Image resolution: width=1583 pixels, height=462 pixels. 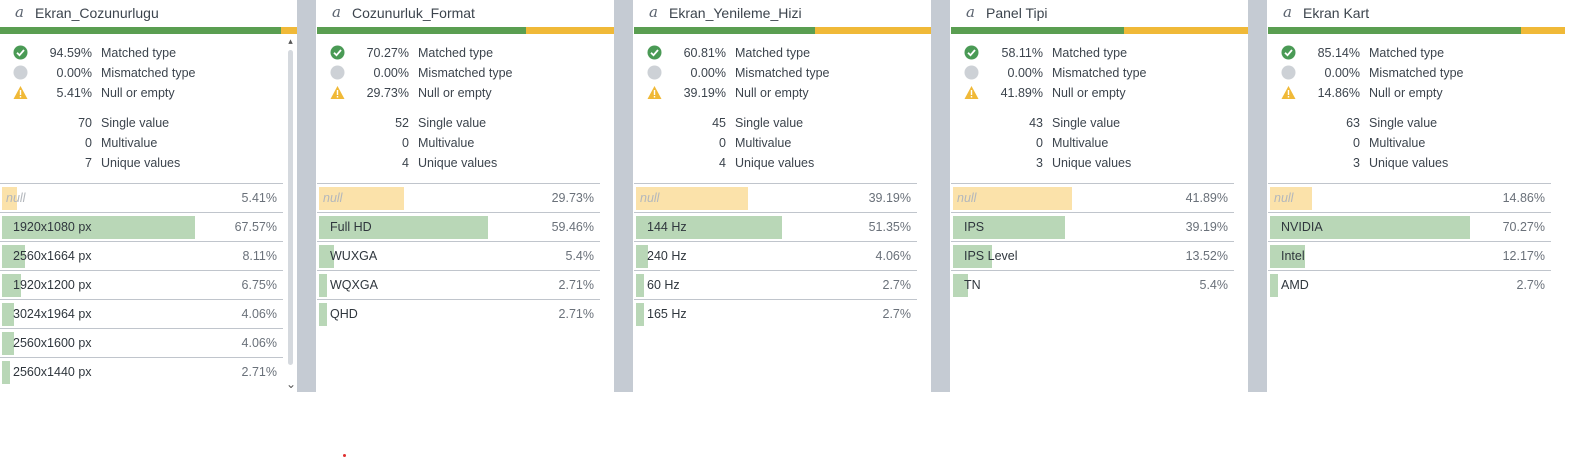 I want to click on stat-row-matched: 58.11% Matched type, so click(x=1099, y=54).